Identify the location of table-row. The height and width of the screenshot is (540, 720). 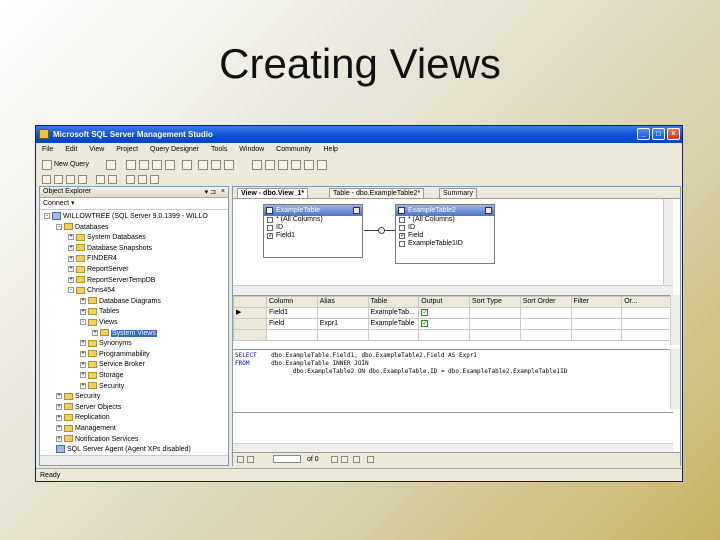
(453, 335).